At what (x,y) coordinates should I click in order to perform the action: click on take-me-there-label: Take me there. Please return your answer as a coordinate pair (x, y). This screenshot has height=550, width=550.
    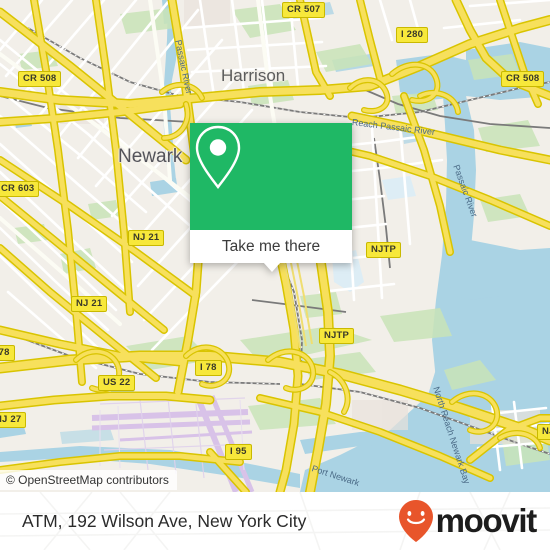
    Looking at the image, I should click on (271, 246).